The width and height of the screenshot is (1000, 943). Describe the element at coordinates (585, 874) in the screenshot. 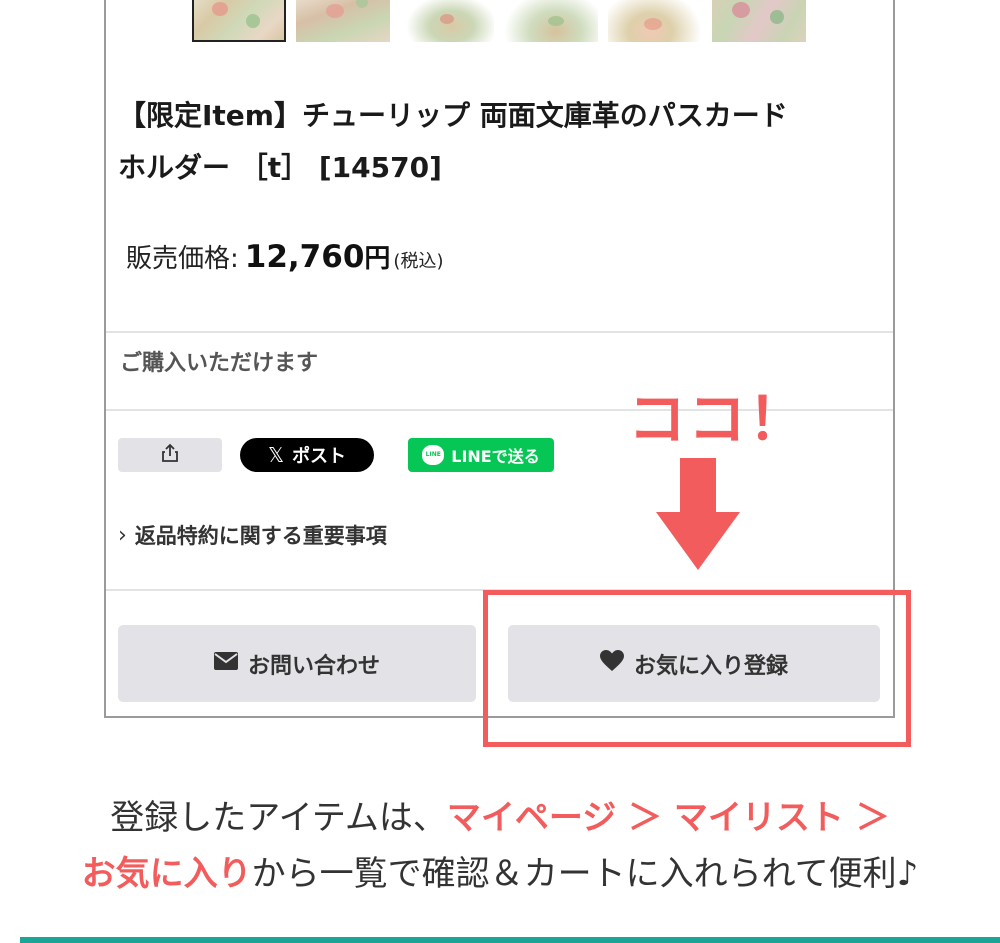

I see `caption-text: から一覧で確認＆カートに入れられて便利♪` at that location.